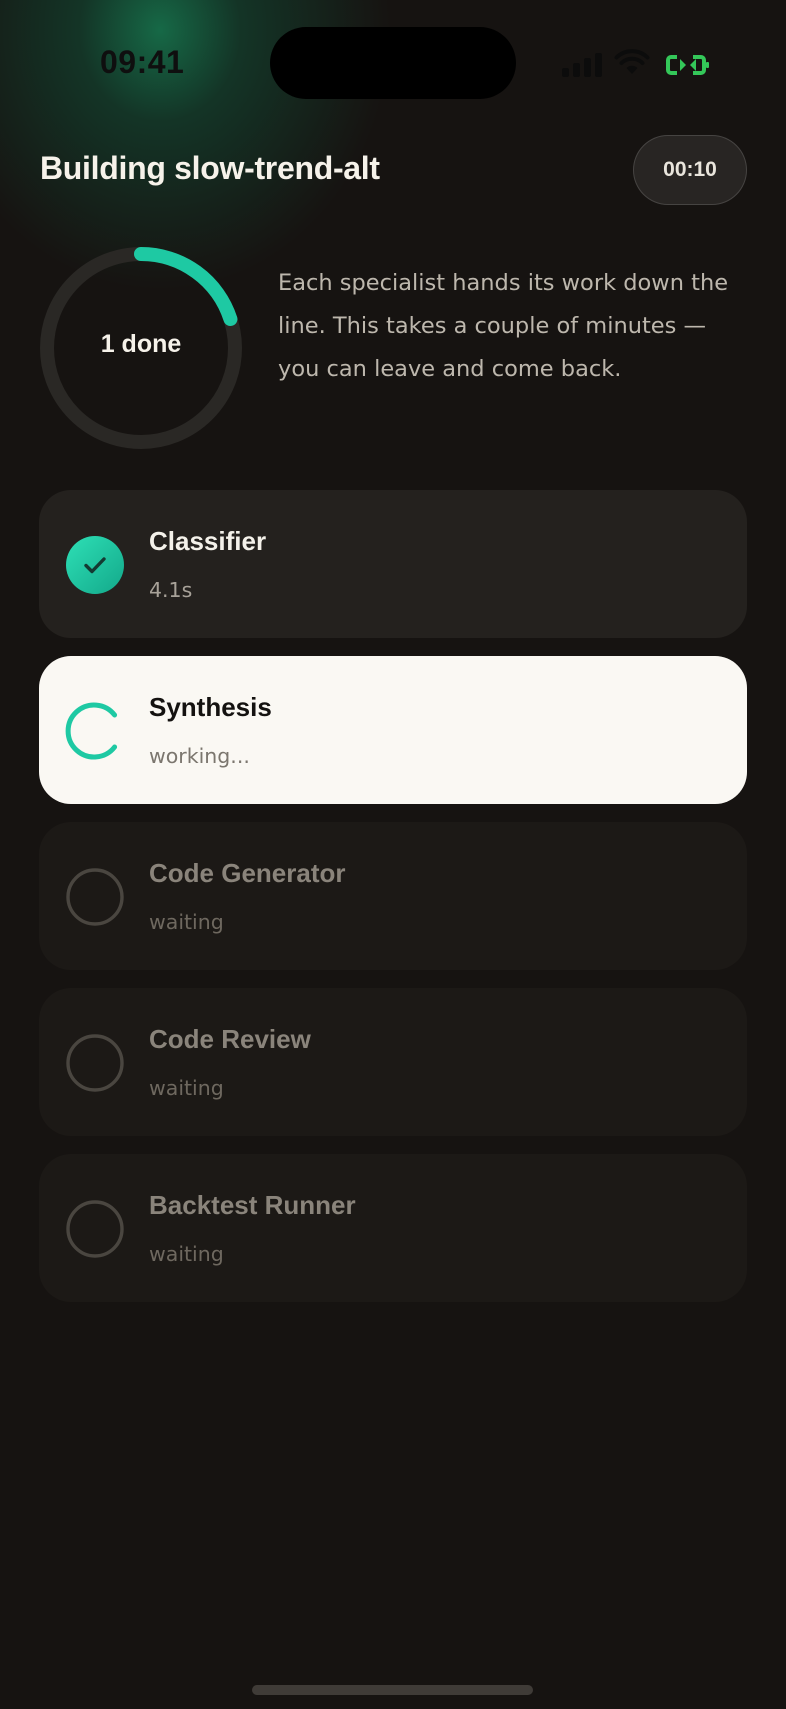 This screenshot has width=786, height=1709. I want to click on step-name: Code Review, so click(230, 1039).